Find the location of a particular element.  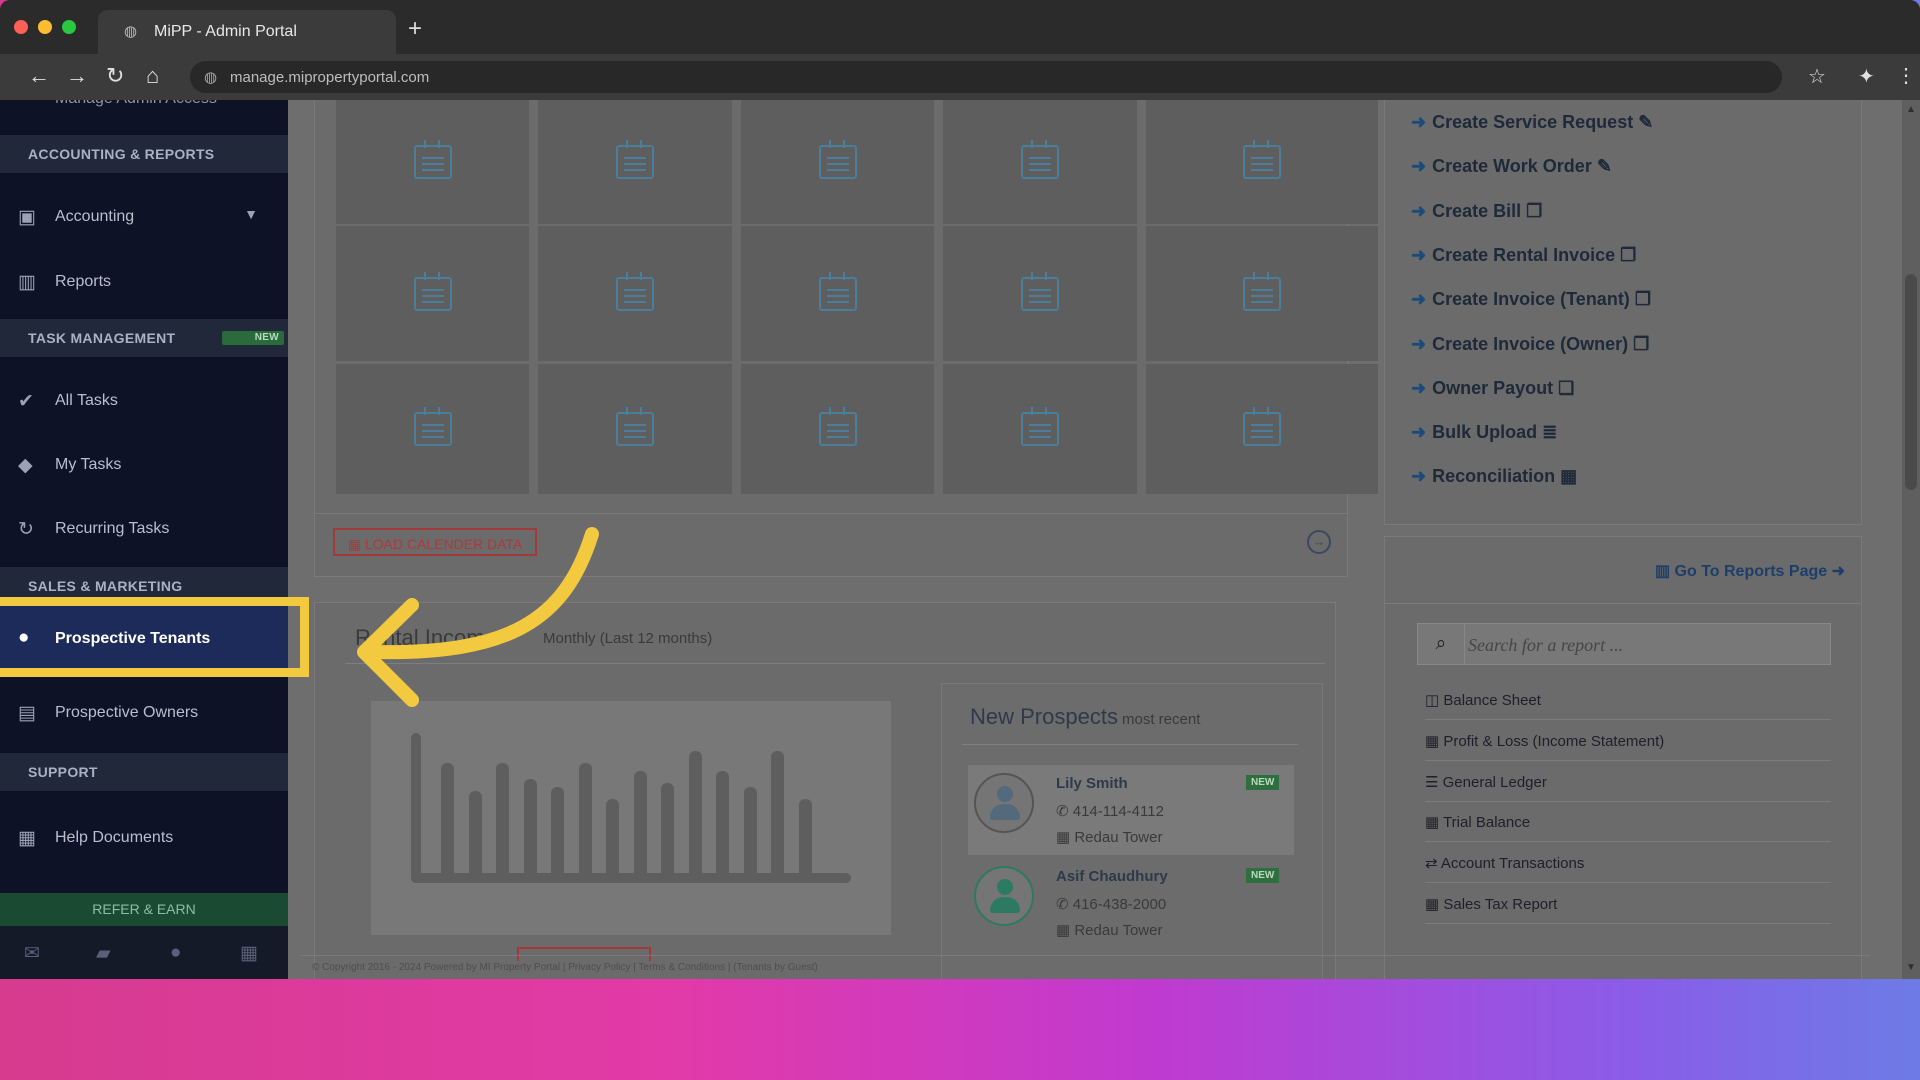

go-to-reports-label: Go To Reports Page is located at coordinates (1751, 571).